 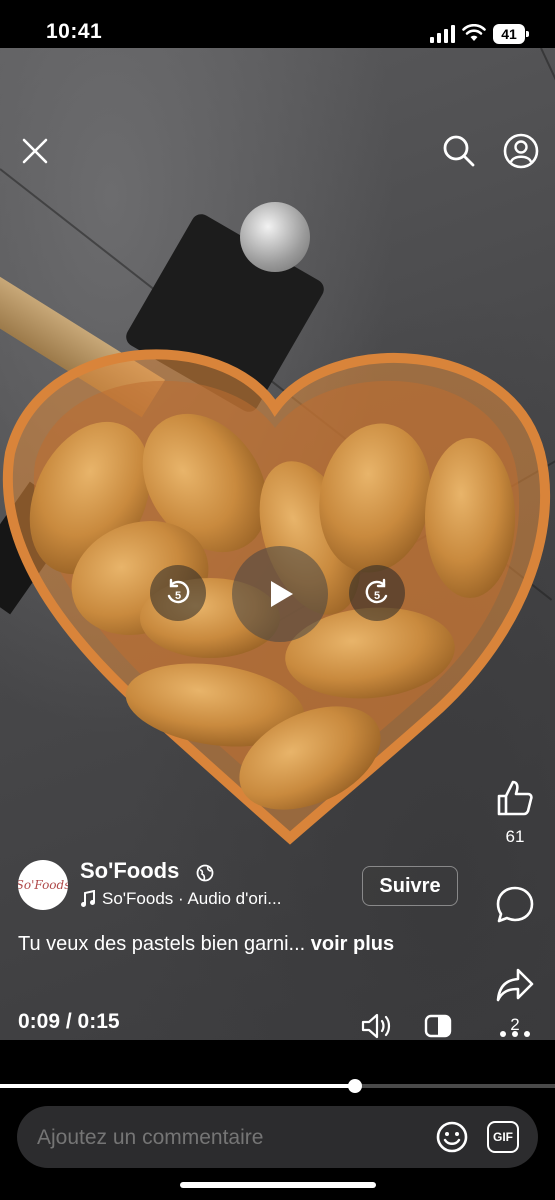 What do you see at coordinates (442, 34) in the screenshot?
I see `cellular-signal-icon` at bounding box center [442, 34].